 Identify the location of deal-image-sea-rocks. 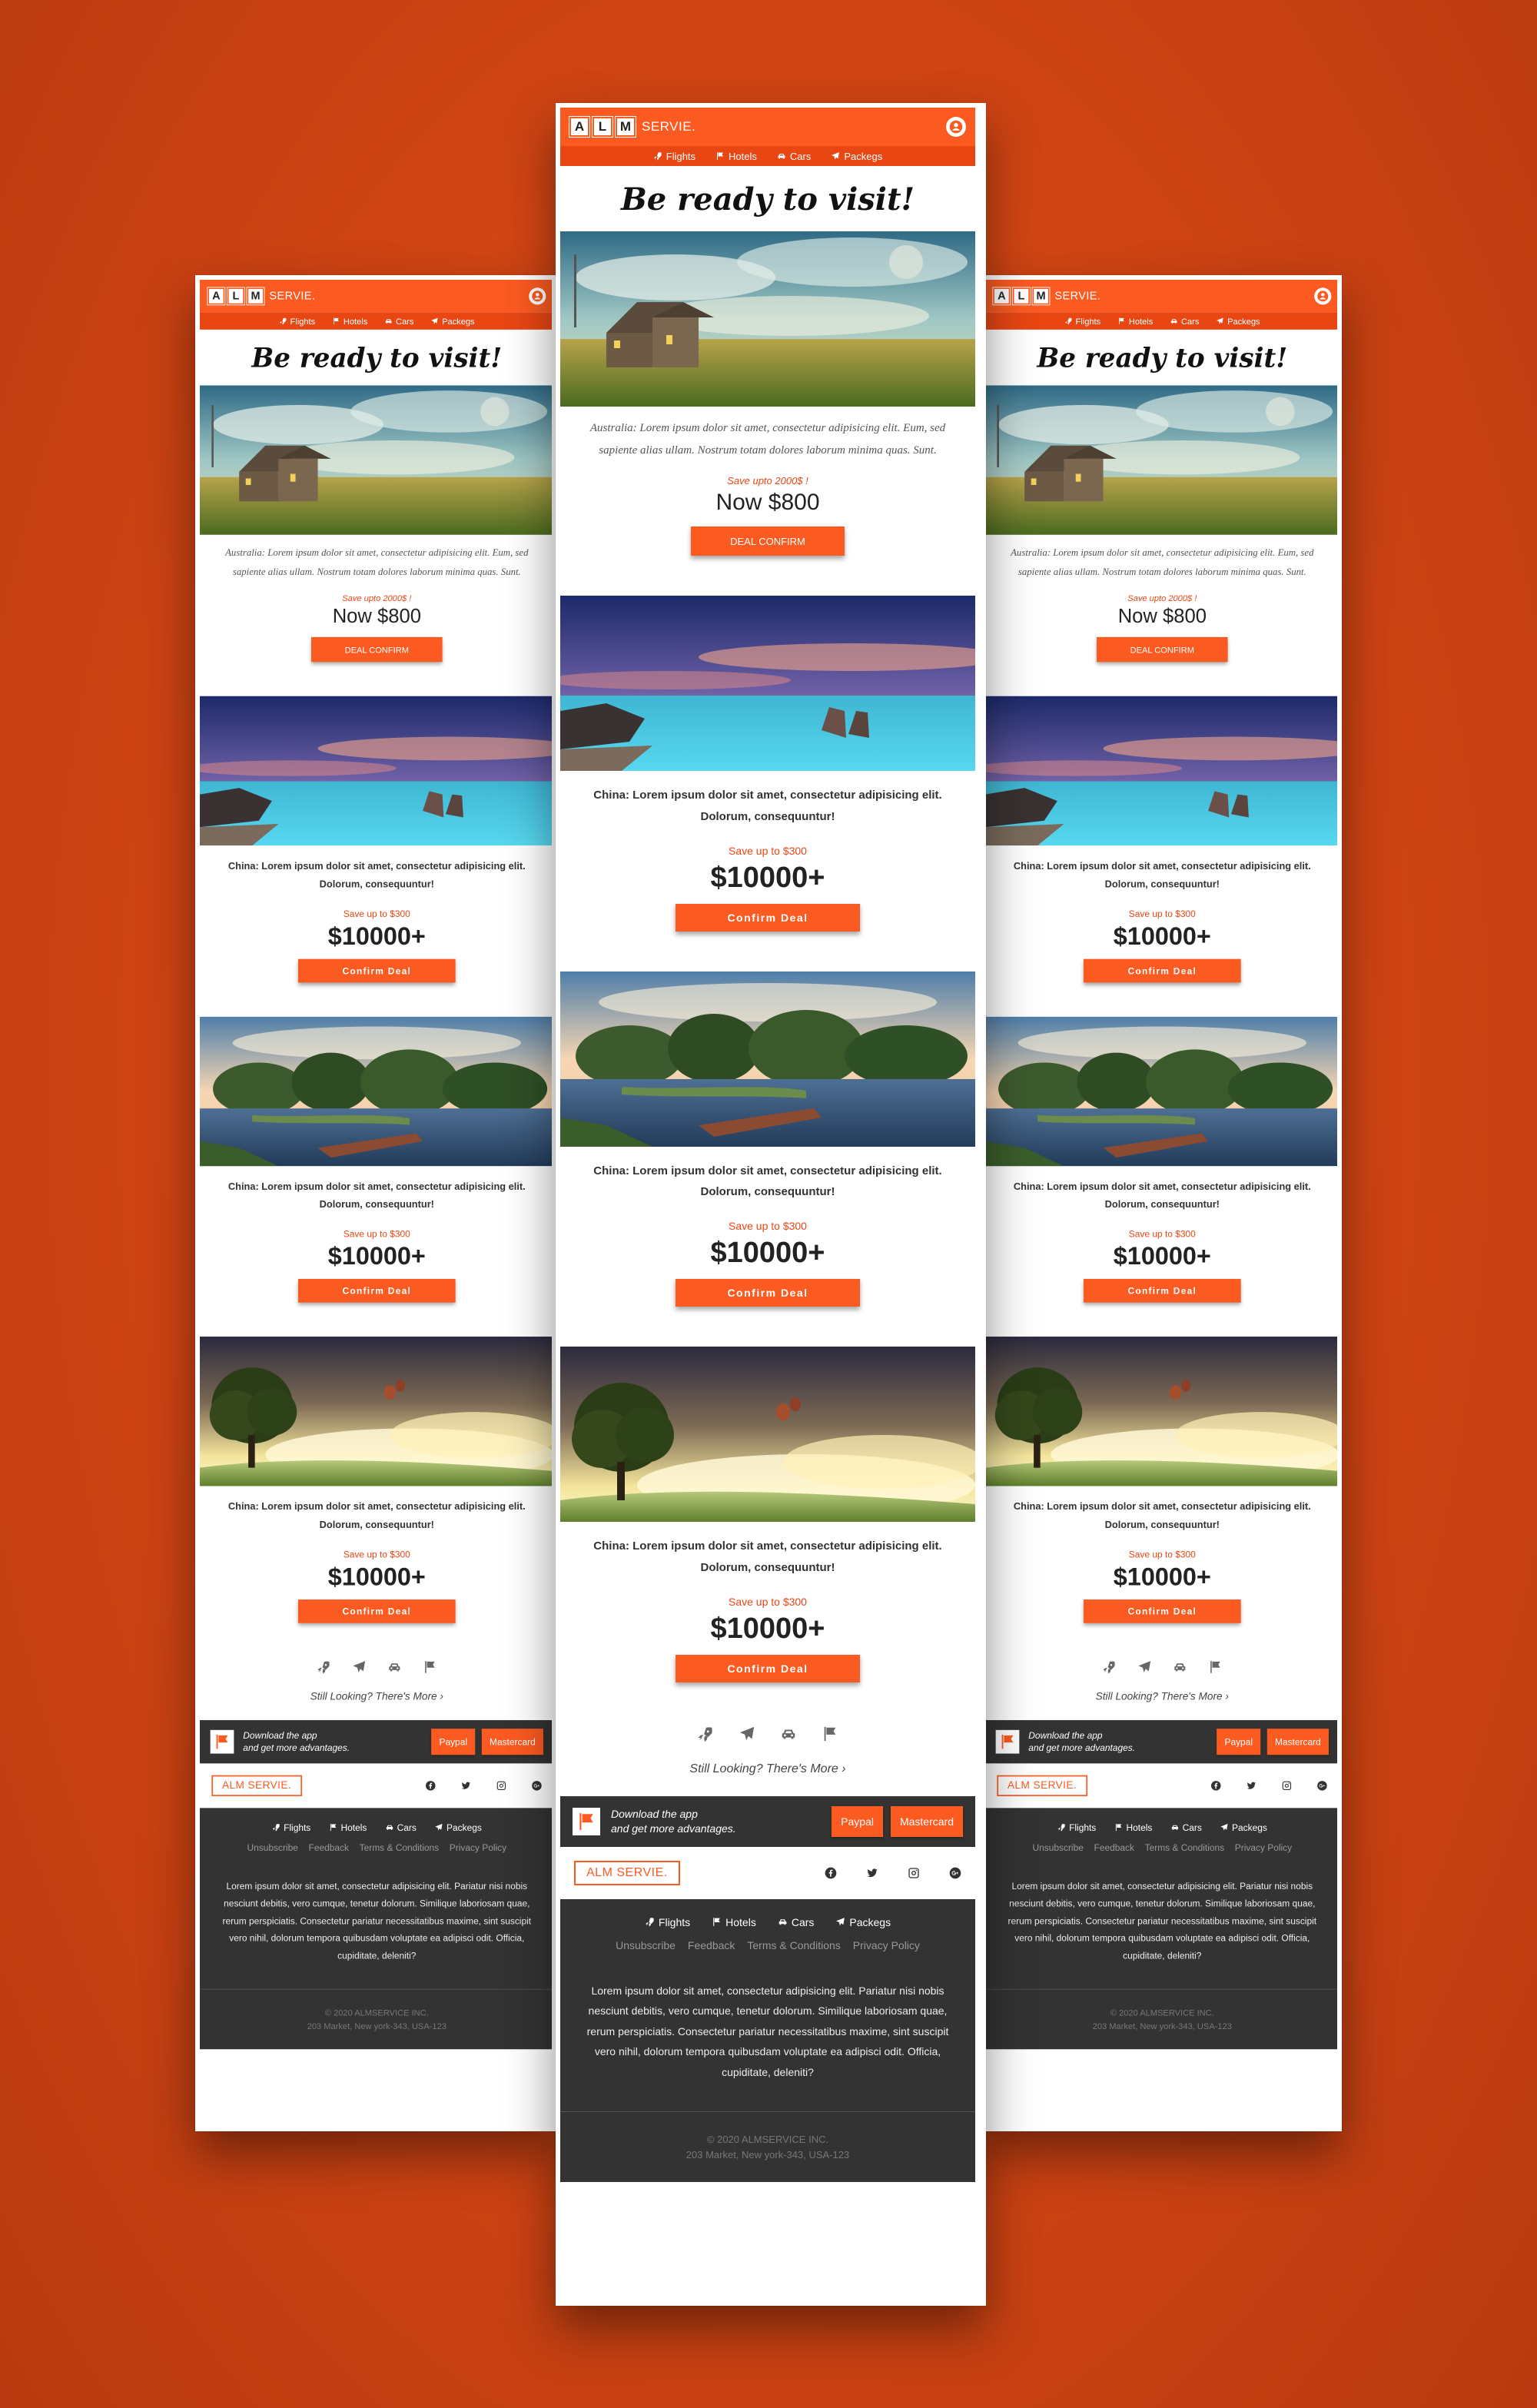
(767, 683).